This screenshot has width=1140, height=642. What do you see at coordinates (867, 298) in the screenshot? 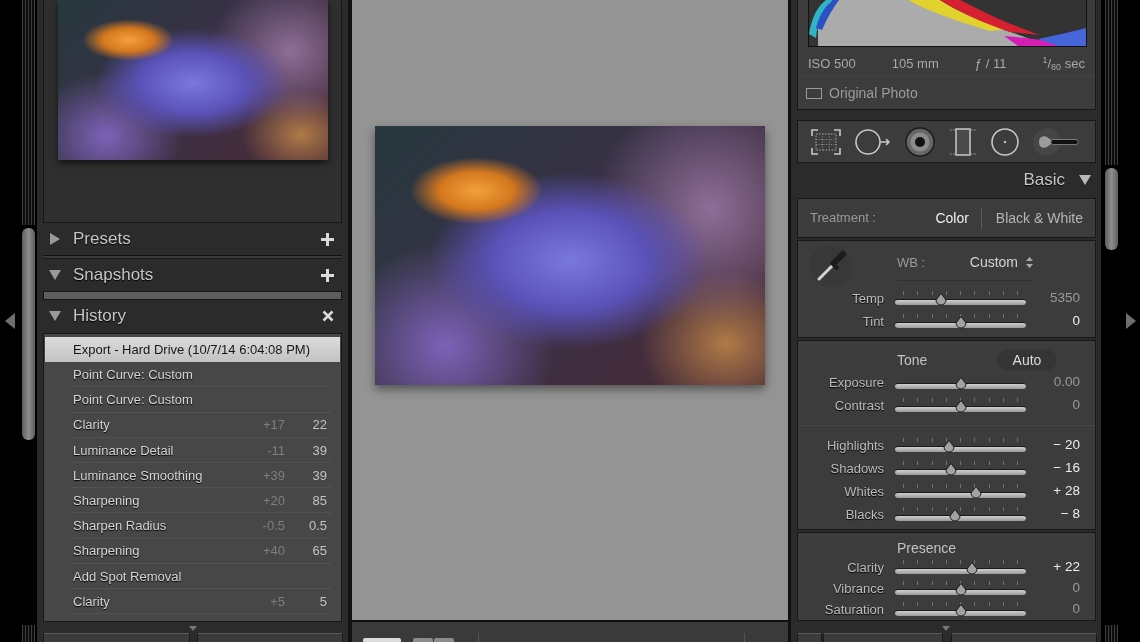
I see `slider-label: Temp` at bounding box center [867, 298].